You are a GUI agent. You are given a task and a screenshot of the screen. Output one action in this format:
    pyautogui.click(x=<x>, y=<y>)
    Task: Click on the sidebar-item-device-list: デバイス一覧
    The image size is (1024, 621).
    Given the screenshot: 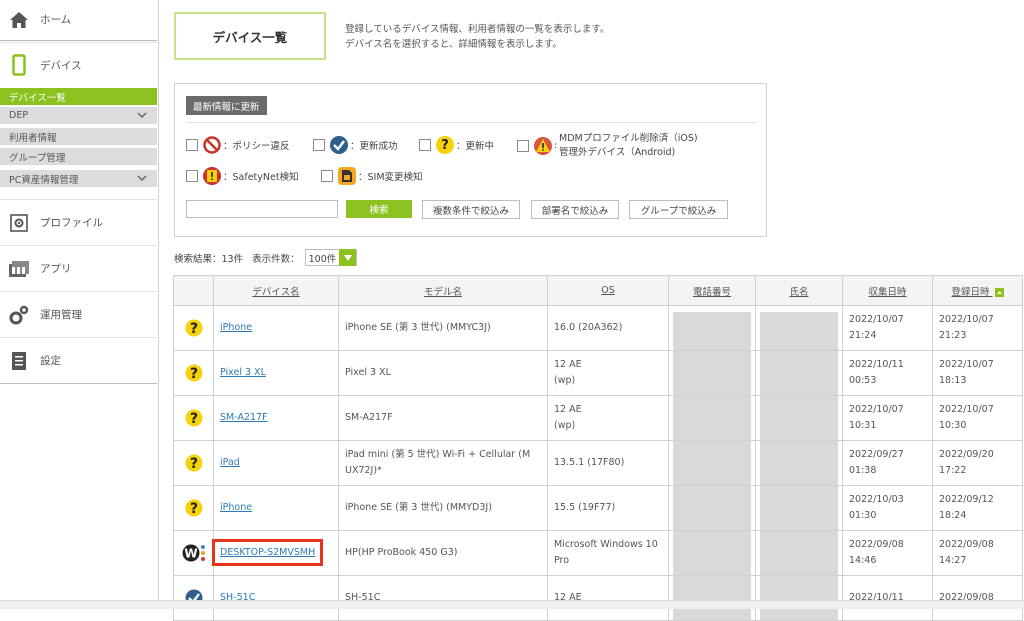 What is the action you would take?
    pyautogui.click(x=78, y=96)
    